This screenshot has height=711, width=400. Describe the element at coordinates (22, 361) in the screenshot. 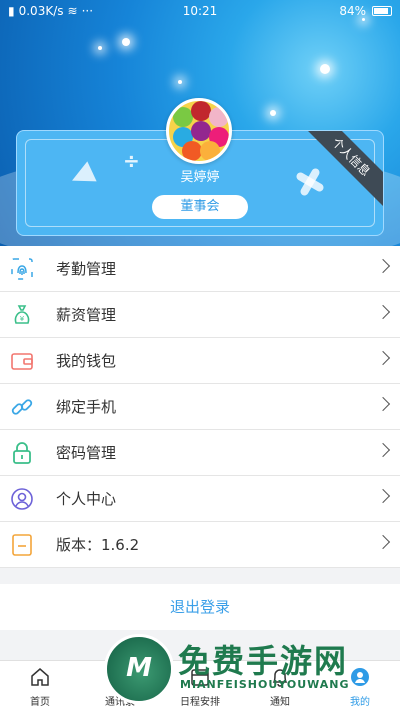

I see `wallet-icon` at that location.